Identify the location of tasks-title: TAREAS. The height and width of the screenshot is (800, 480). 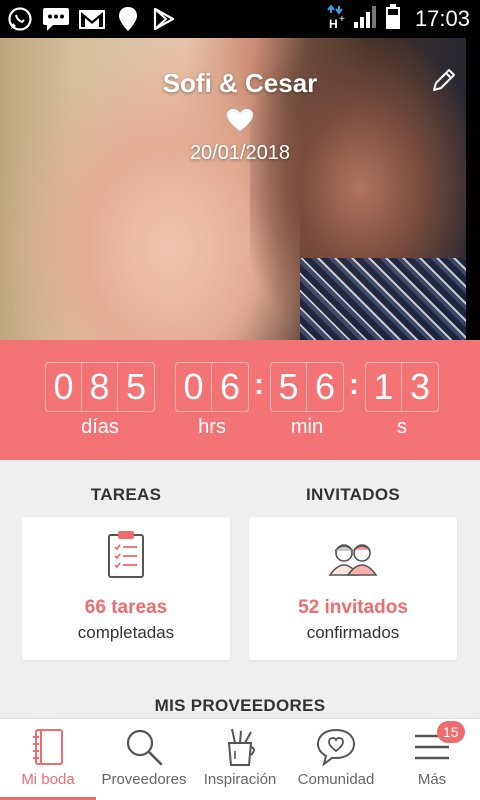
(126, 494).